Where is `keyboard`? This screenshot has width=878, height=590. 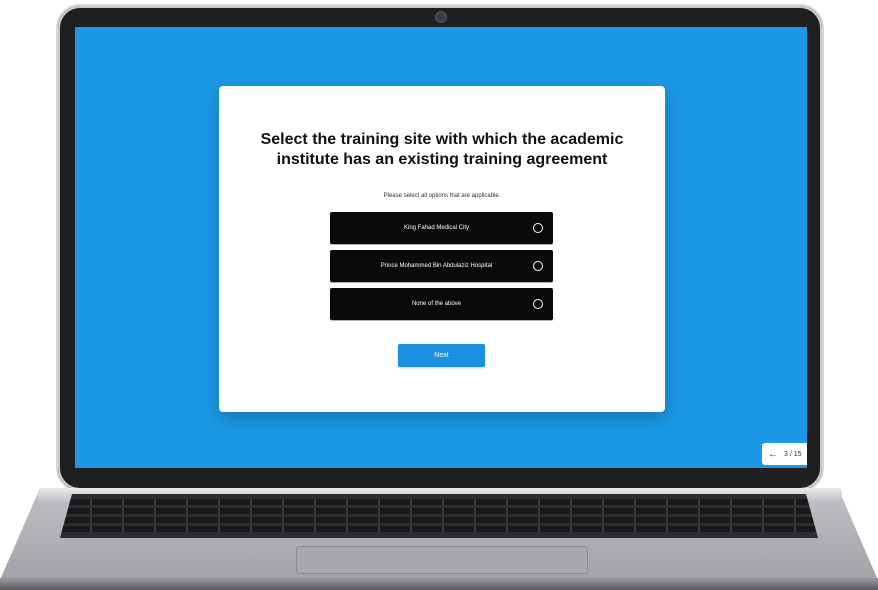
keyboard is located at coordinates (439, 516).